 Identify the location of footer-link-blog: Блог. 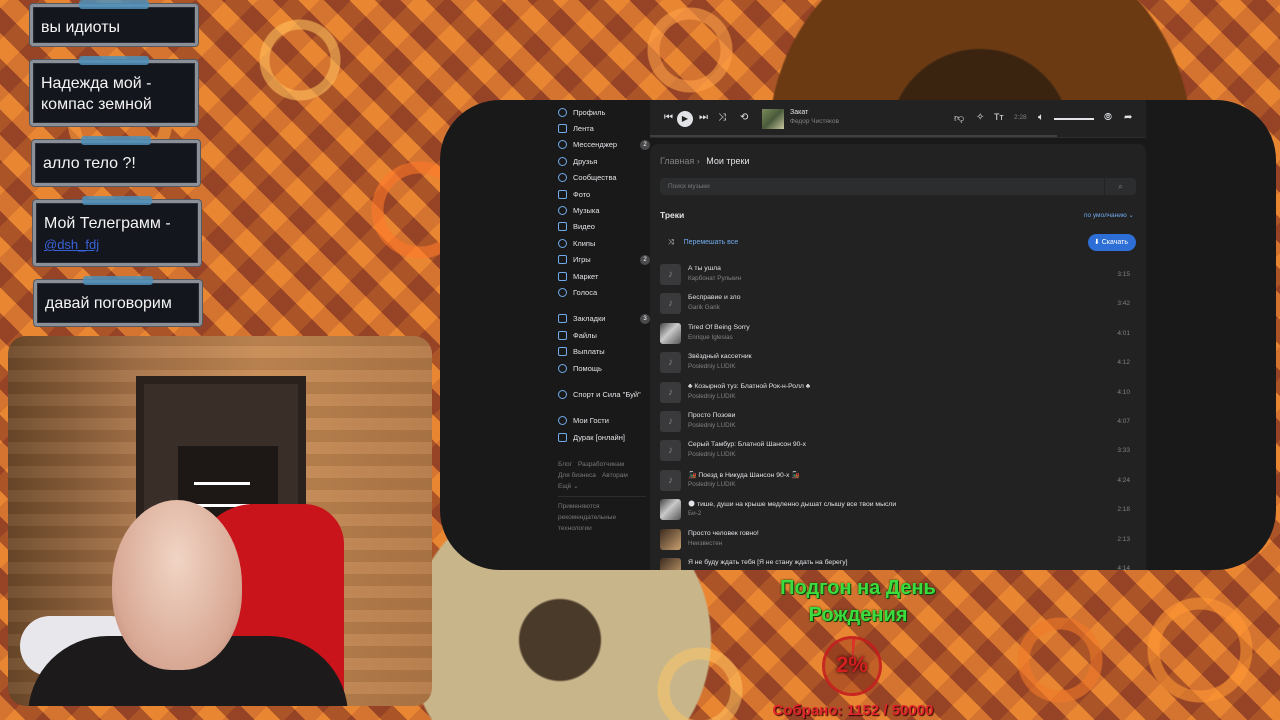
(565, 464).